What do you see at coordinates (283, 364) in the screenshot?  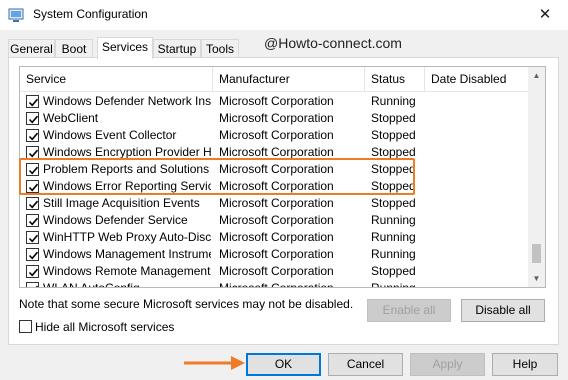 I see `ok-button: OK` at bounding box center [283, 364].